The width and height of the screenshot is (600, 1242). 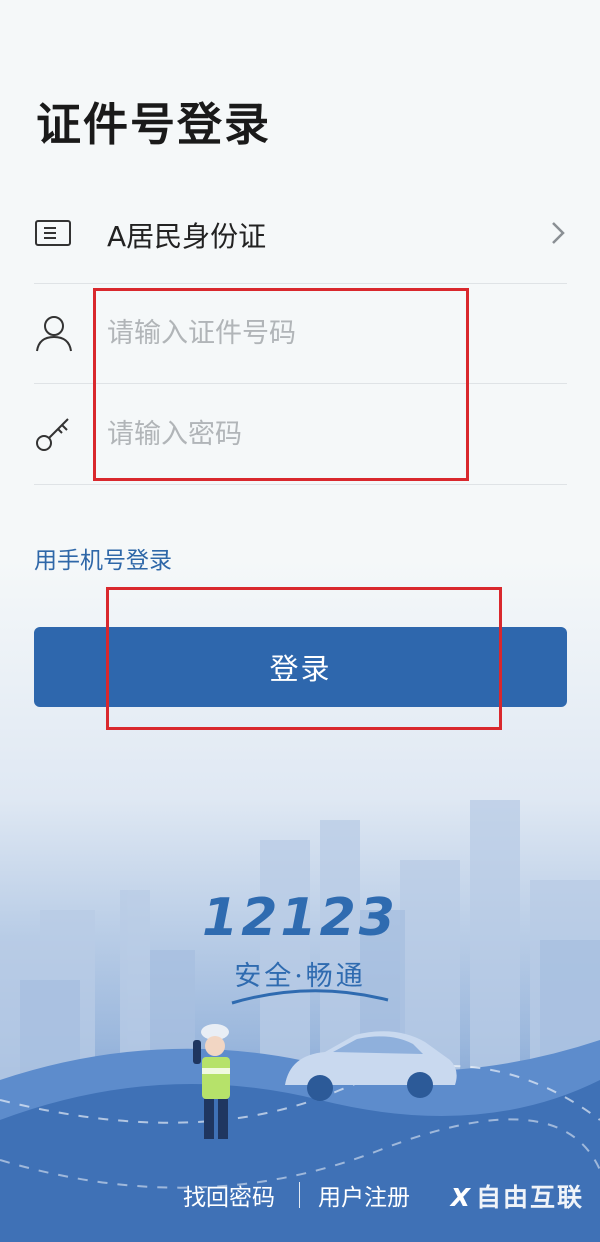 What do you see at coordinates (54, 334) in the screenshot?
I see `user-icon` at bounding box center [54, 334].